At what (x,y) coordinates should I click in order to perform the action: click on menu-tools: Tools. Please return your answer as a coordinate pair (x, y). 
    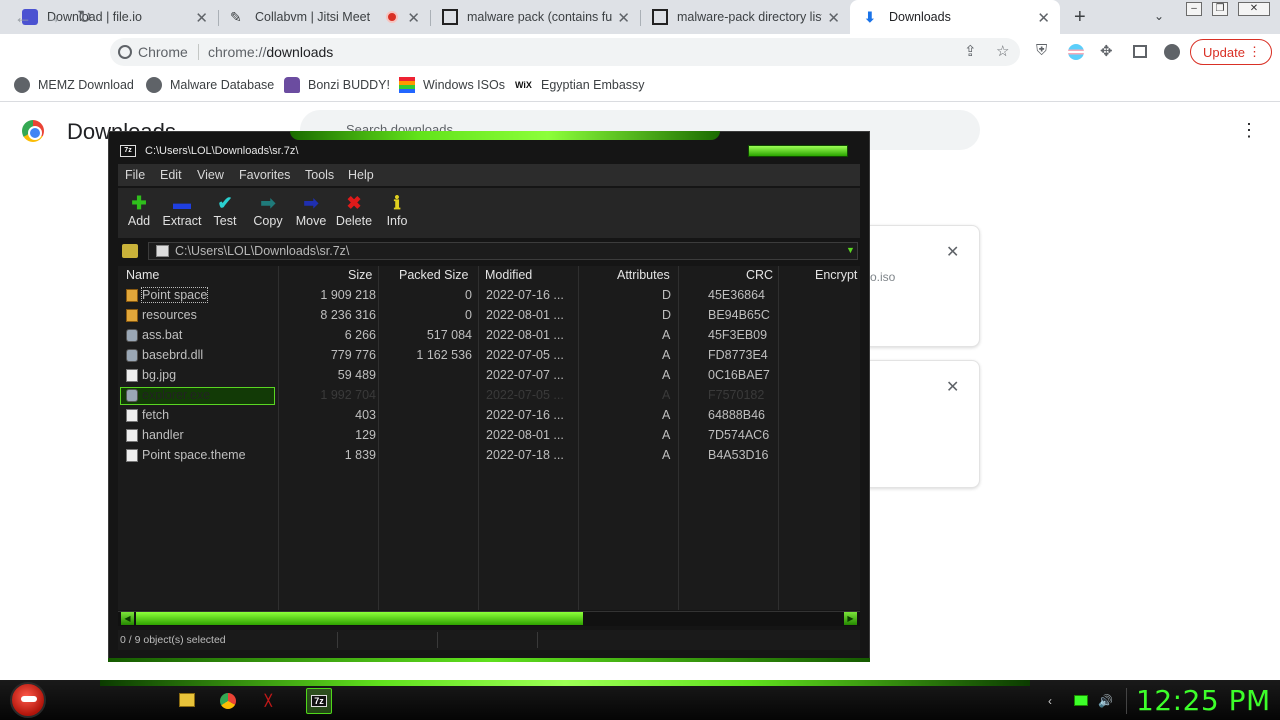
    Looking at the image, I should click on (319, 175).